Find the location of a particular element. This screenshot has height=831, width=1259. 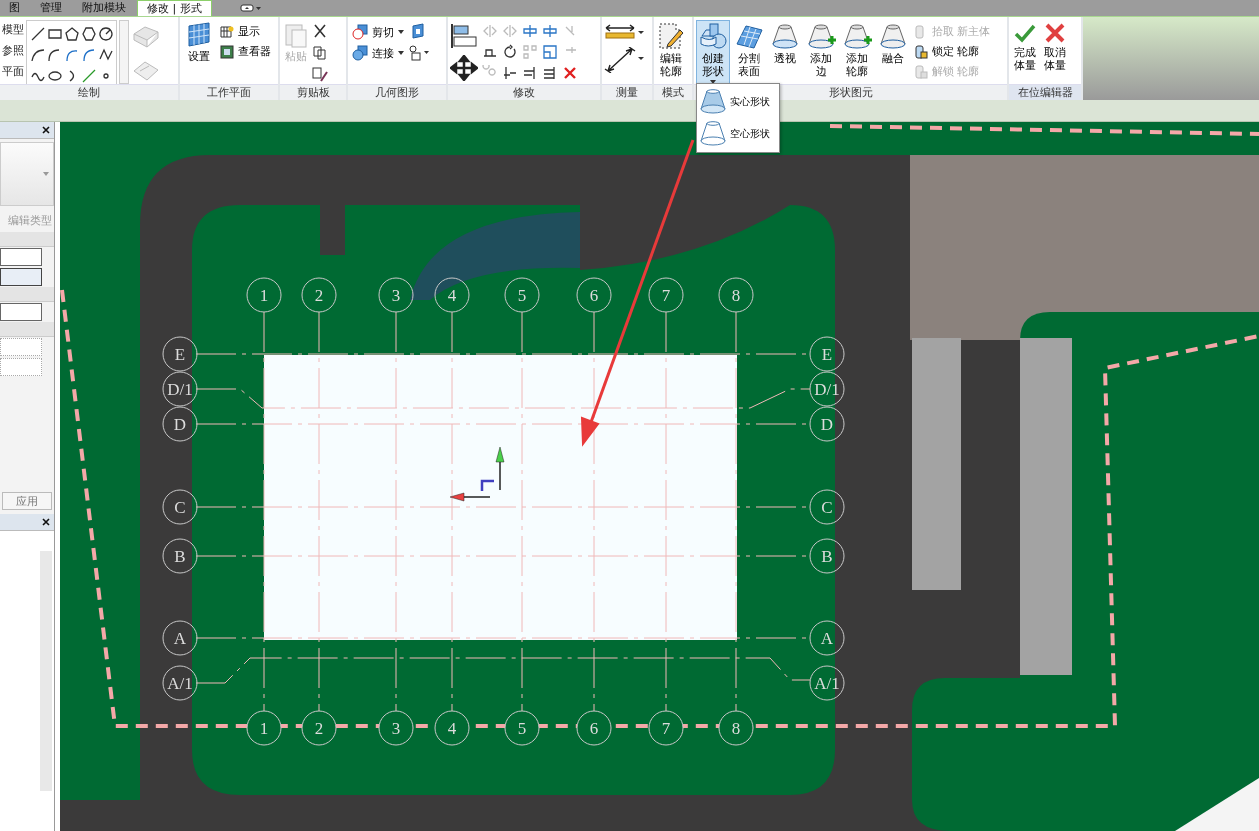

grid-icon is located at coordinates (227, 31).